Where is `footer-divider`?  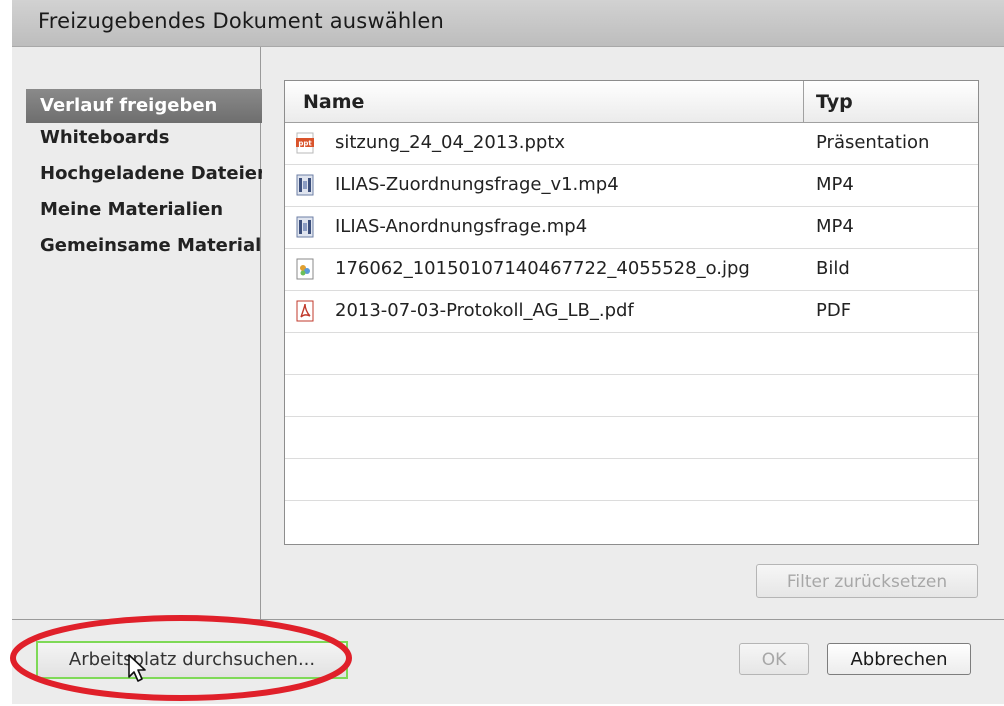
footer-divider is located at coordinates (508, 619).